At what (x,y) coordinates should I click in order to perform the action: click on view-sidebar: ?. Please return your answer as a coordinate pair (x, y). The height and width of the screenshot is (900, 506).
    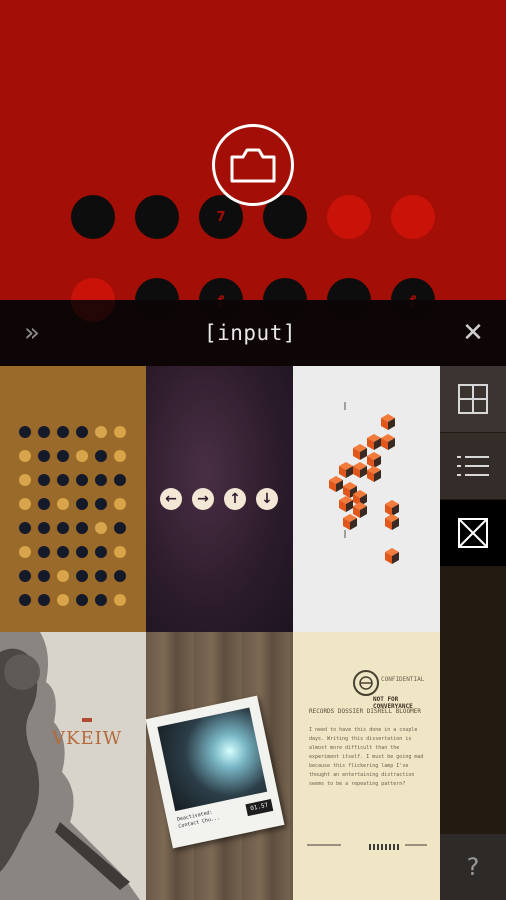
    Looking at the image, I should click on (473, 633).